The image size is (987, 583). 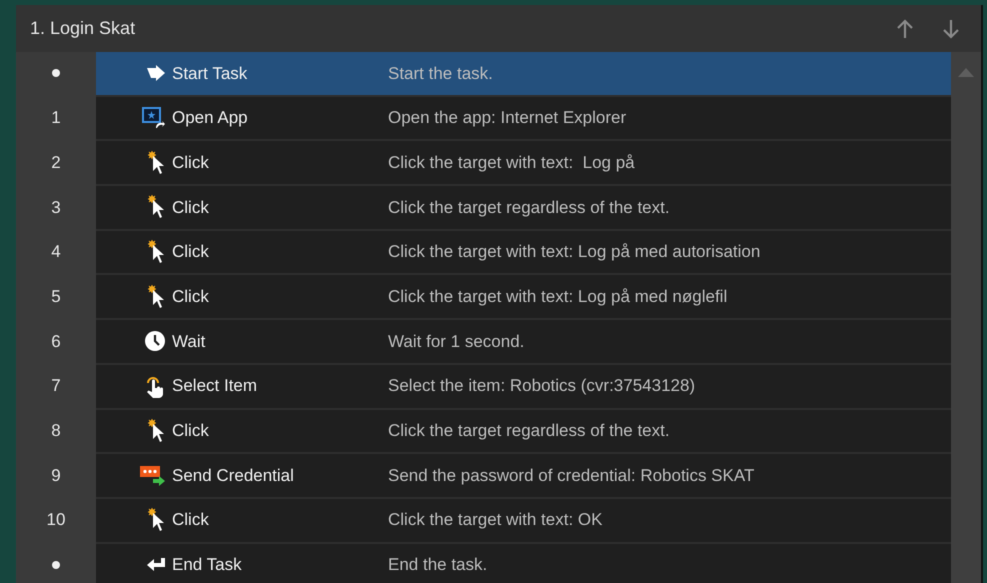 I want to click on step-description: Click the target with text: OK, so click(x=495, y=520).